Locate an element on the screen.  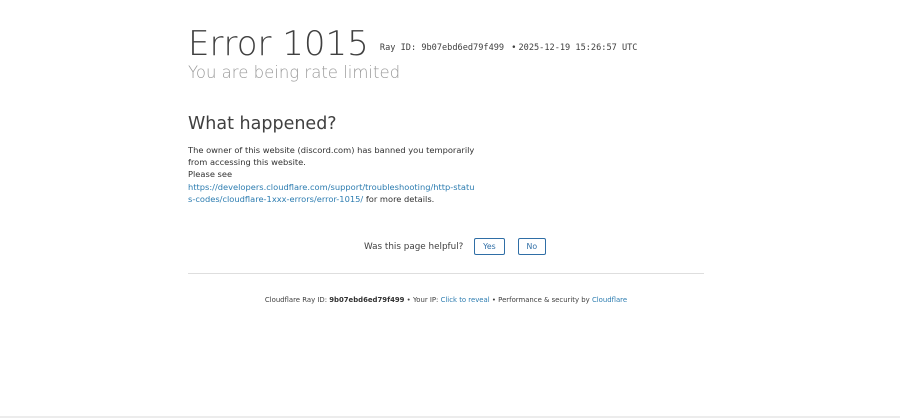
footer-ray-label: Cloudflare Ray ID: is located at coordinates (296, 300).